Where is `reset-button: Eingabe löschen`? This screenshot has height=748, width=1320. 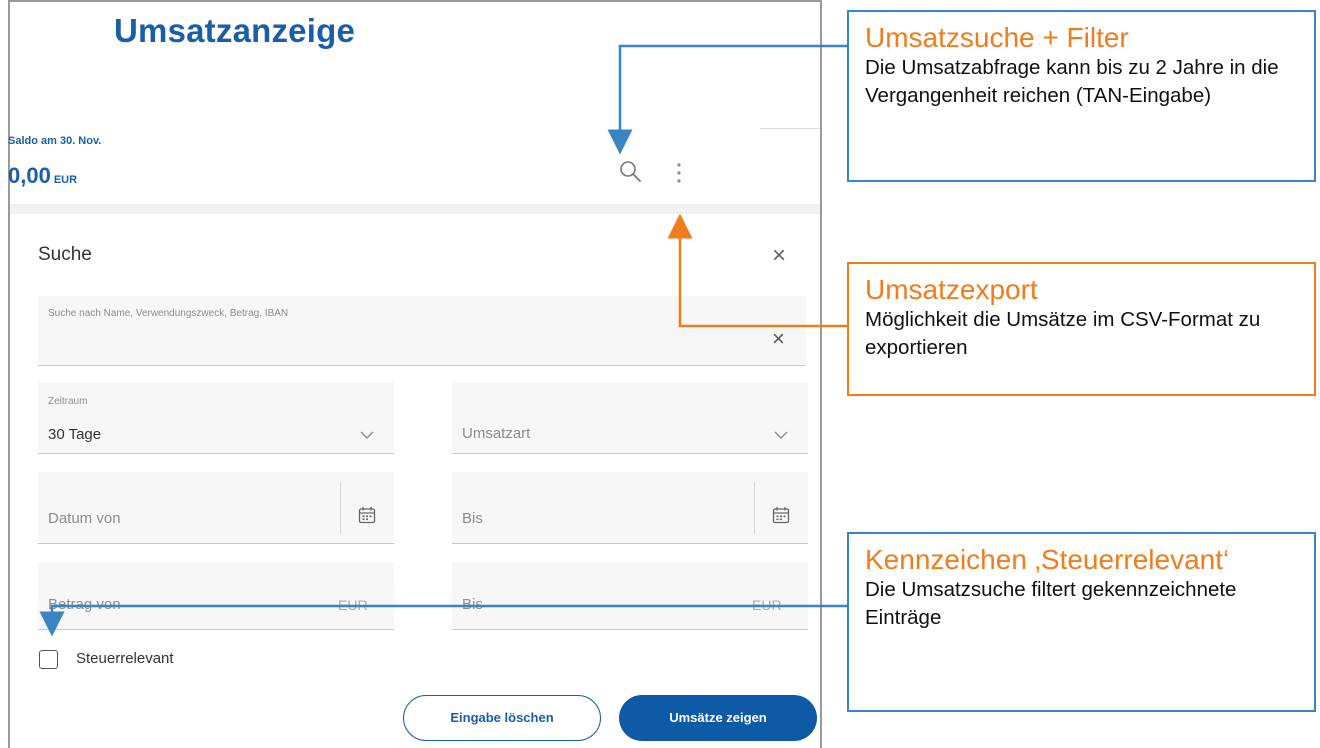
reset-button: Eingabe löschen is located at coordinates (502, 718).